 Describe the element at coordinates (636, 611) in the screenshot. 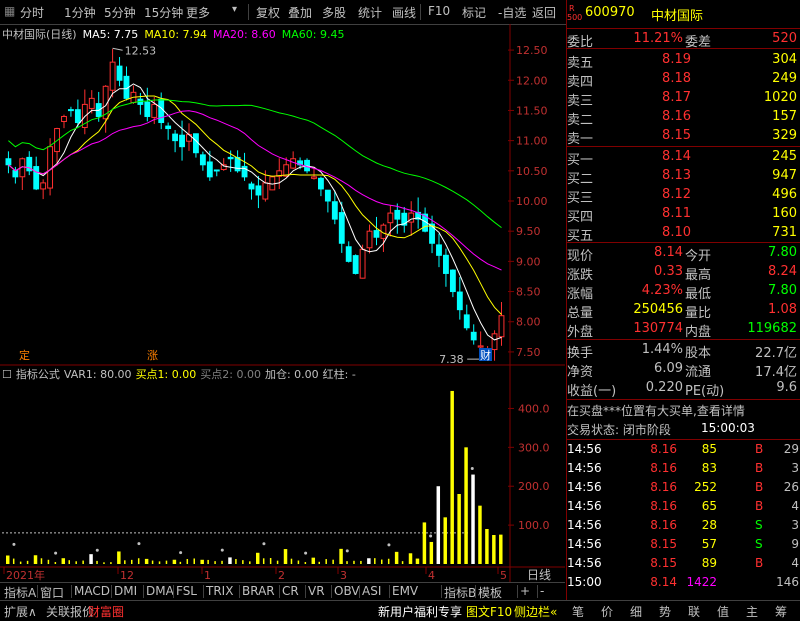

I see `bottom-right-2: 细` at that location.